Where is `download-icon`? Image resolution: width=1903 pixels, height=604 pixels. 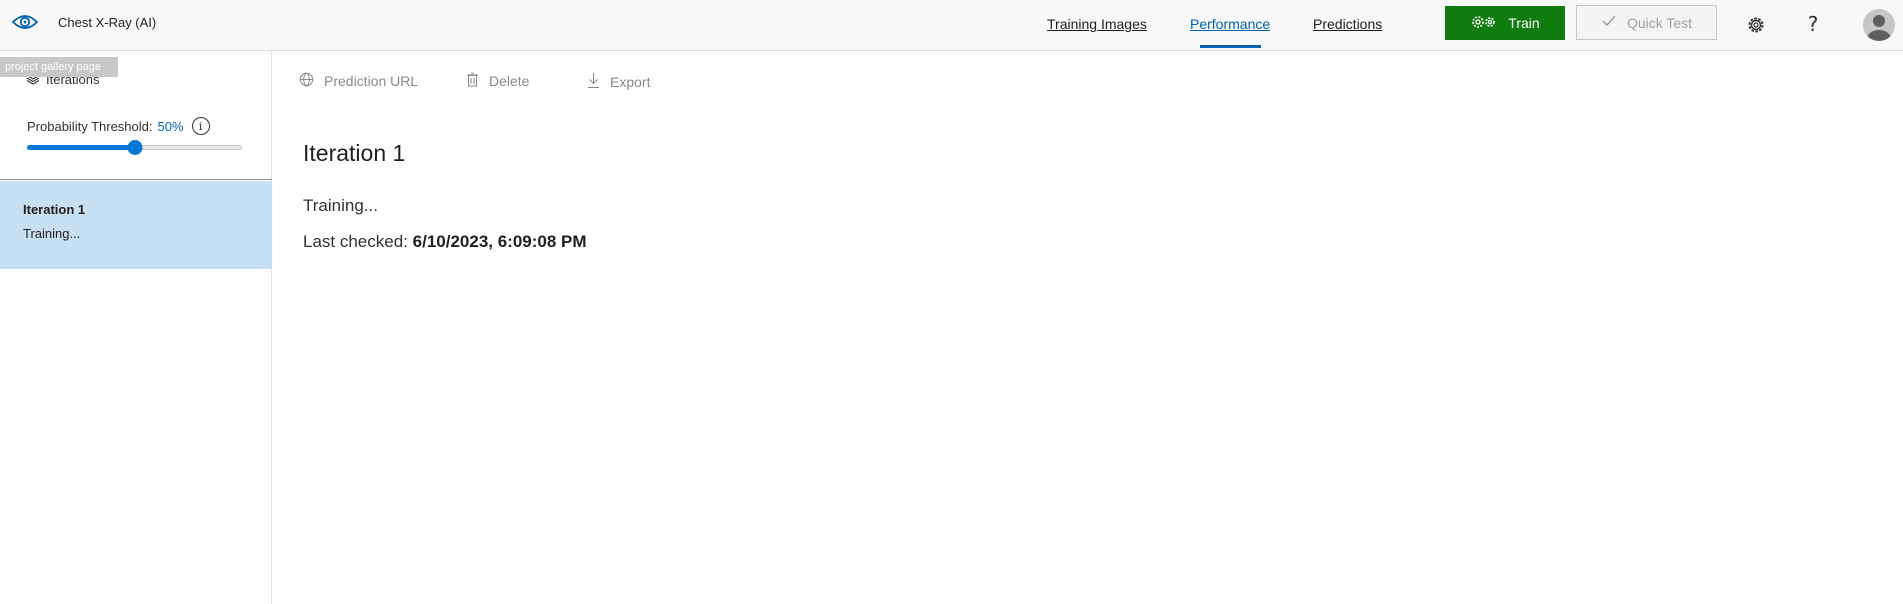
download-icon is located at coordinates (593, 82).